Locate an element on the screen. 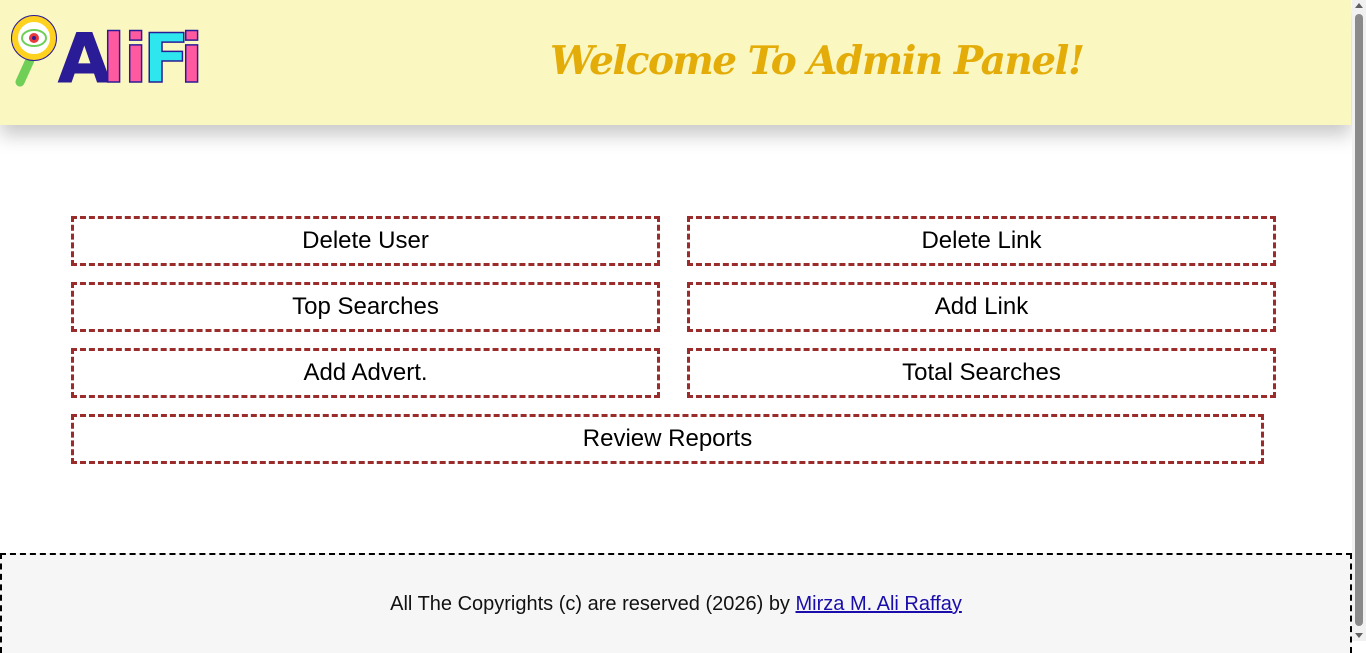  scrollbar-thumb is located at coordinates (1359, 320).